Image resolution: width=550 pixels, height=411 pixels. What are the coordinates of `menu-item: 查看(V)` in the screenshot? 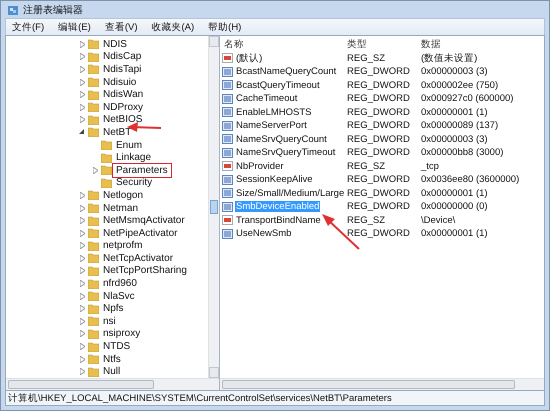 It's located at (121, 27).